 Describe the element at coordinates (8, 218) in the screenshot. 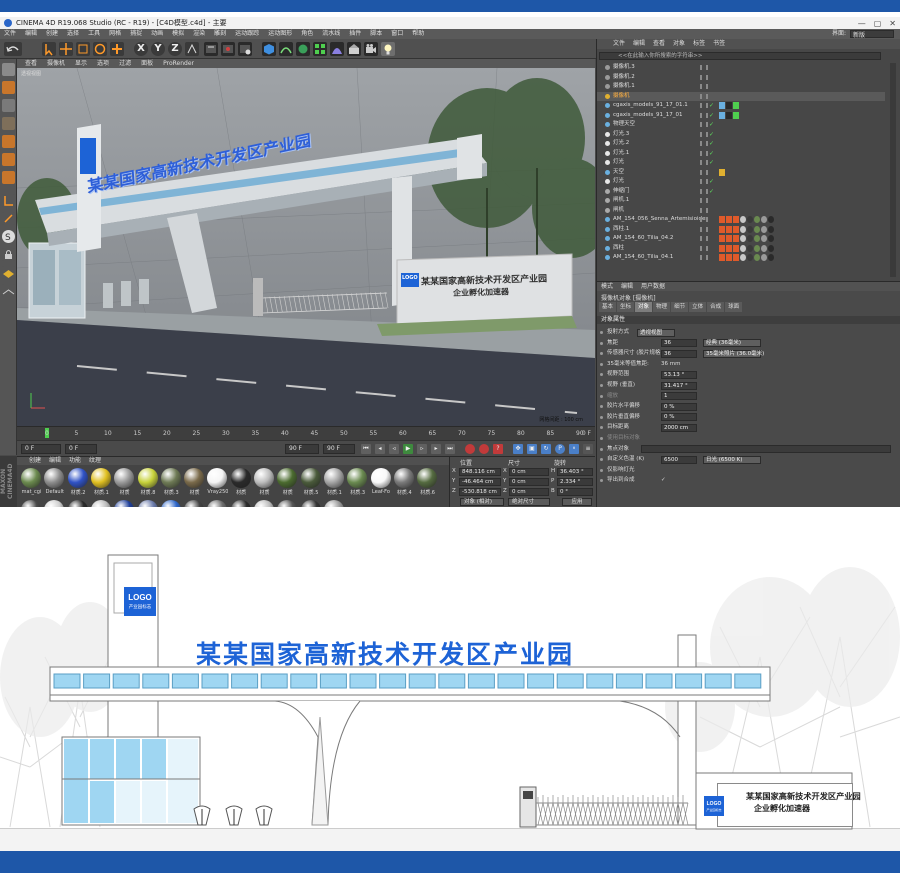

I see `snap-icon` at that location.